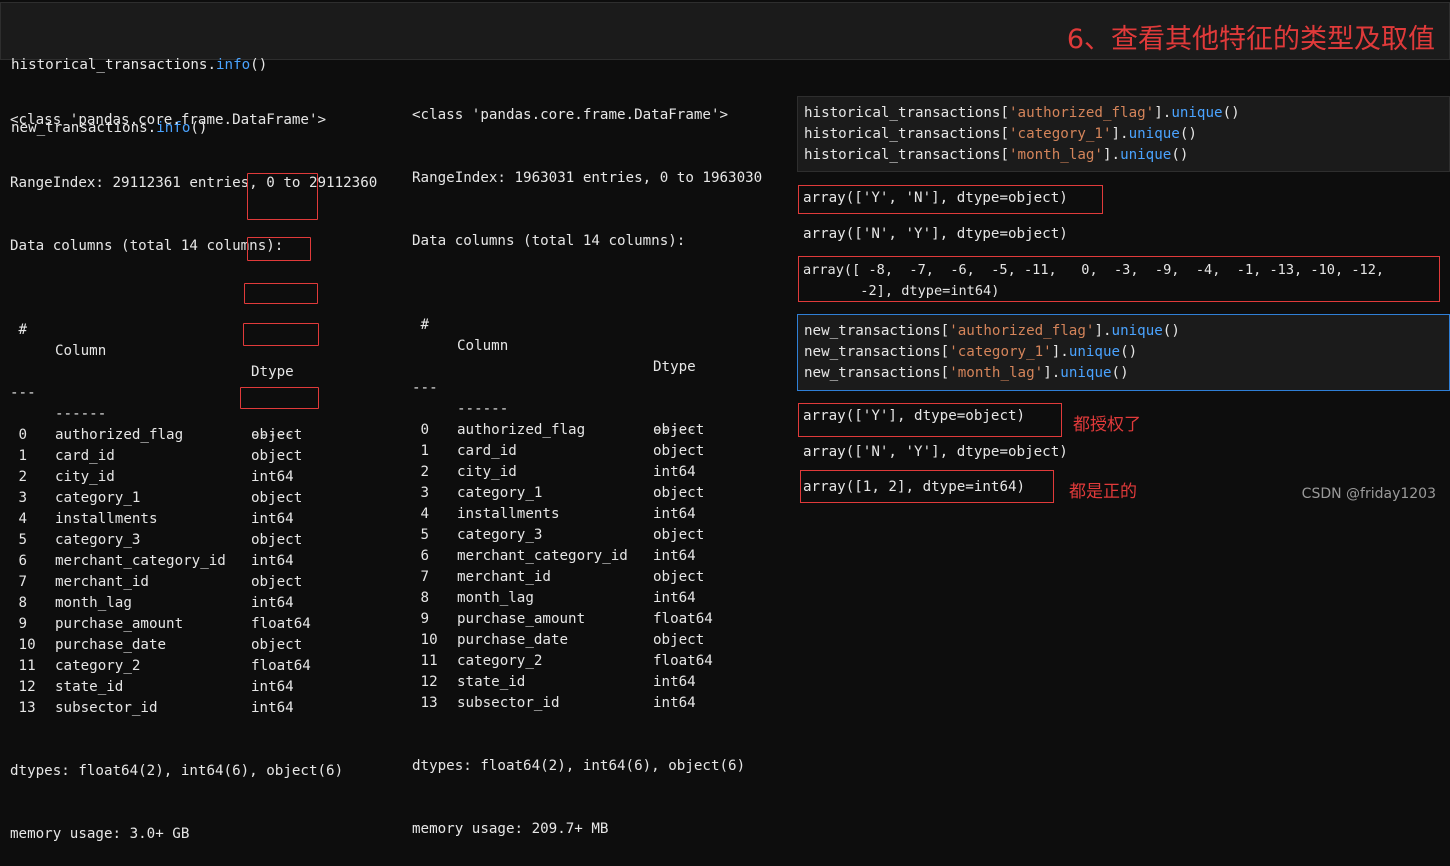 The image size is (1450, 866). What do you see at coordinates (500, 493) in the screenshot?
I see `column-name: category_1` at bounding box center [500, 493].